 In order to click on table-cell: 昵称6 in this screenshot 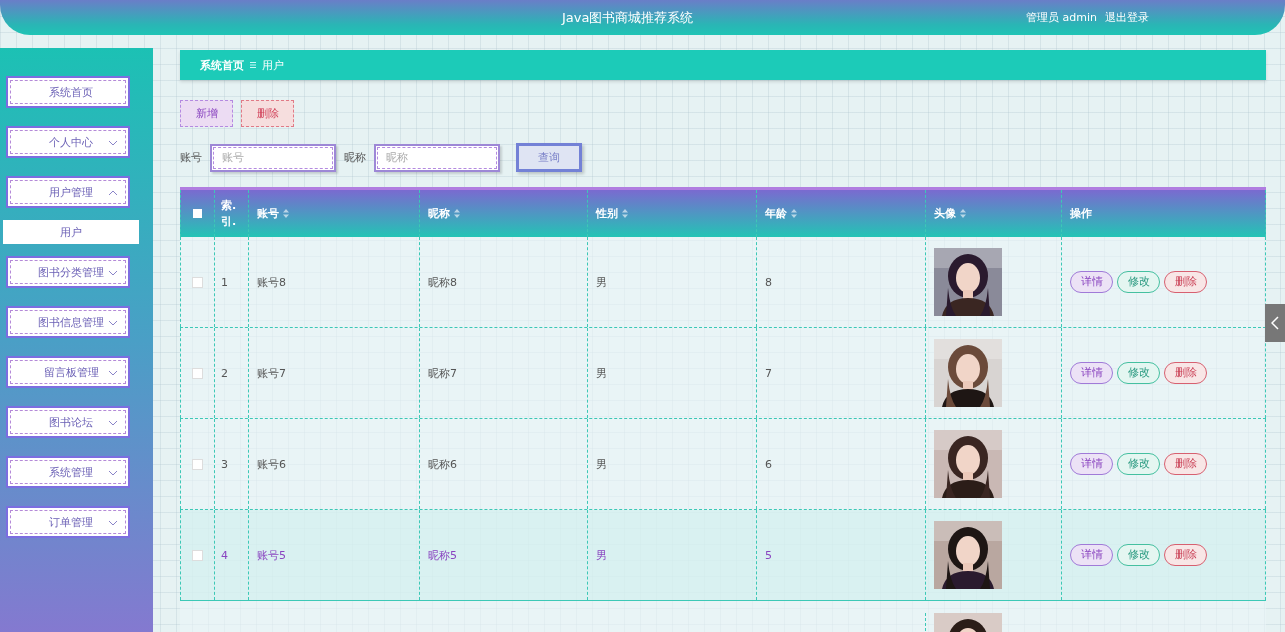, I will do `click(442, 464)`.